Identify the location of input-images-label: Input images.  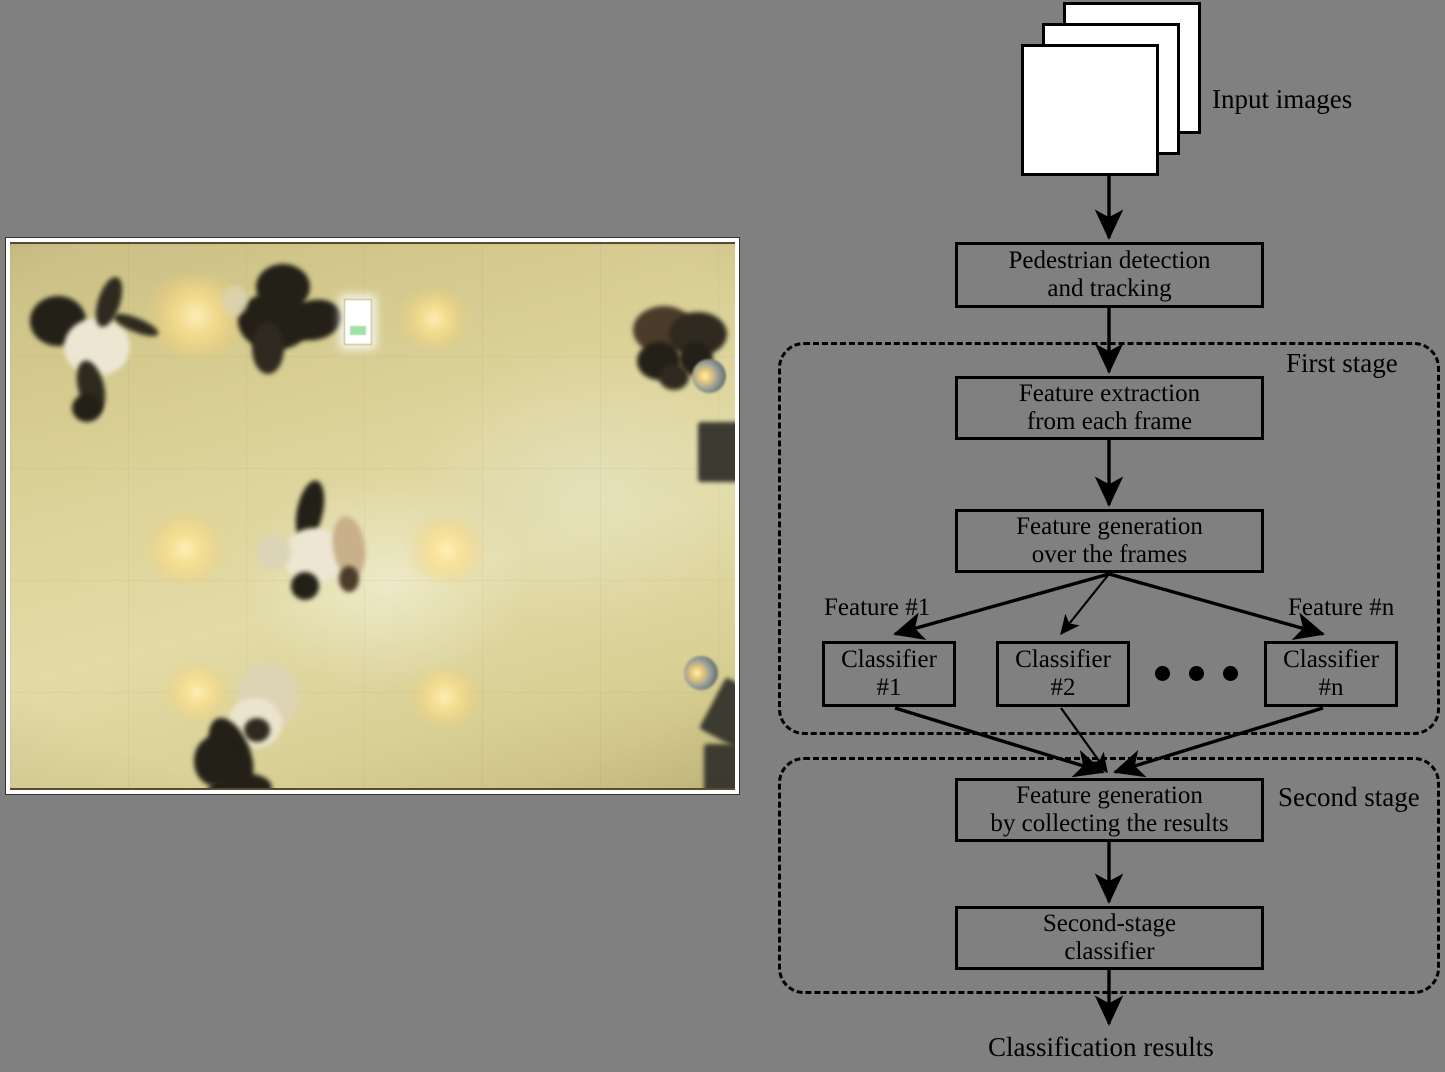
(1282, 99).